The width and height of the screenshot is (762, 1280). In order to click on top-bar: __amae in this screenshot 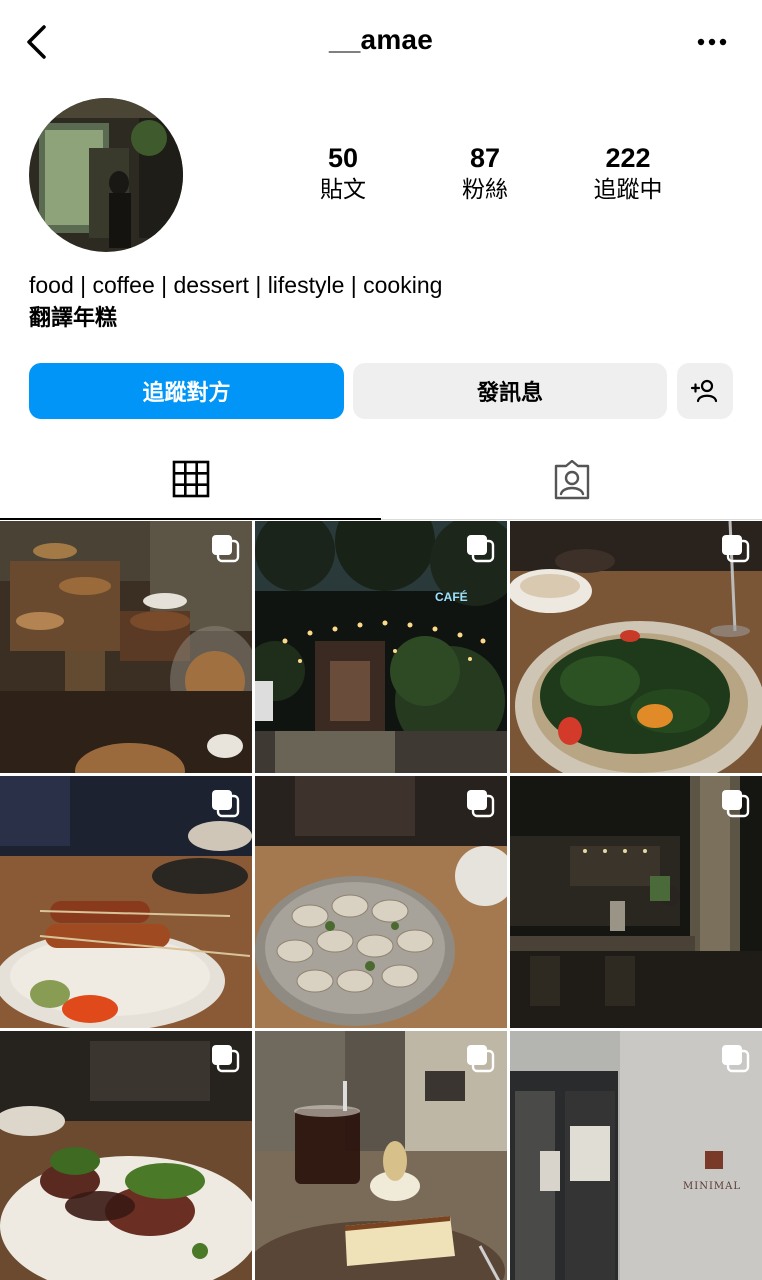, I will do `click(381, 42)`.